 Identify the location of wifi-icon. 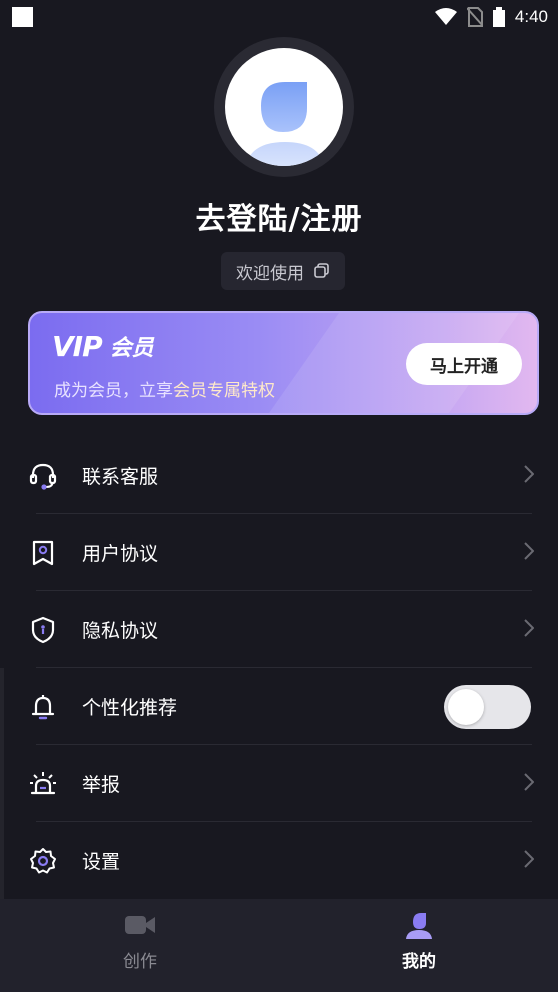
(445, 16).